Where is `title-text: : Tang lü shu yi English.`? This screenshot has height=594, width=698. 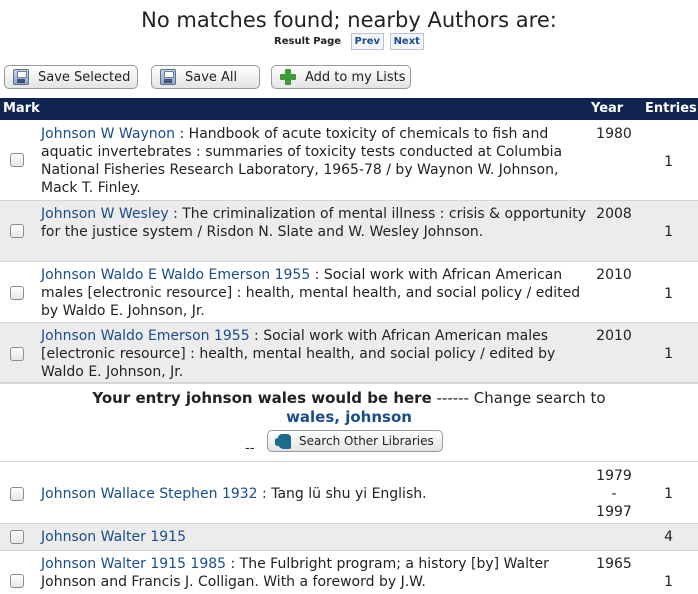
title-text: : Tang lü shu yi English. is located at coordinates (342, 494).